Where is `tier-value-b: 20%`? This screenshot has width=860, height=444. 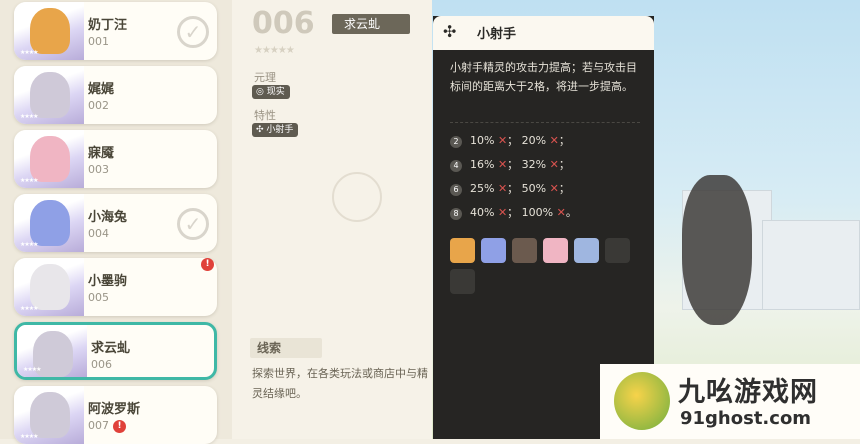
tier-value-b: 20% is located at coordinates (534, 140).